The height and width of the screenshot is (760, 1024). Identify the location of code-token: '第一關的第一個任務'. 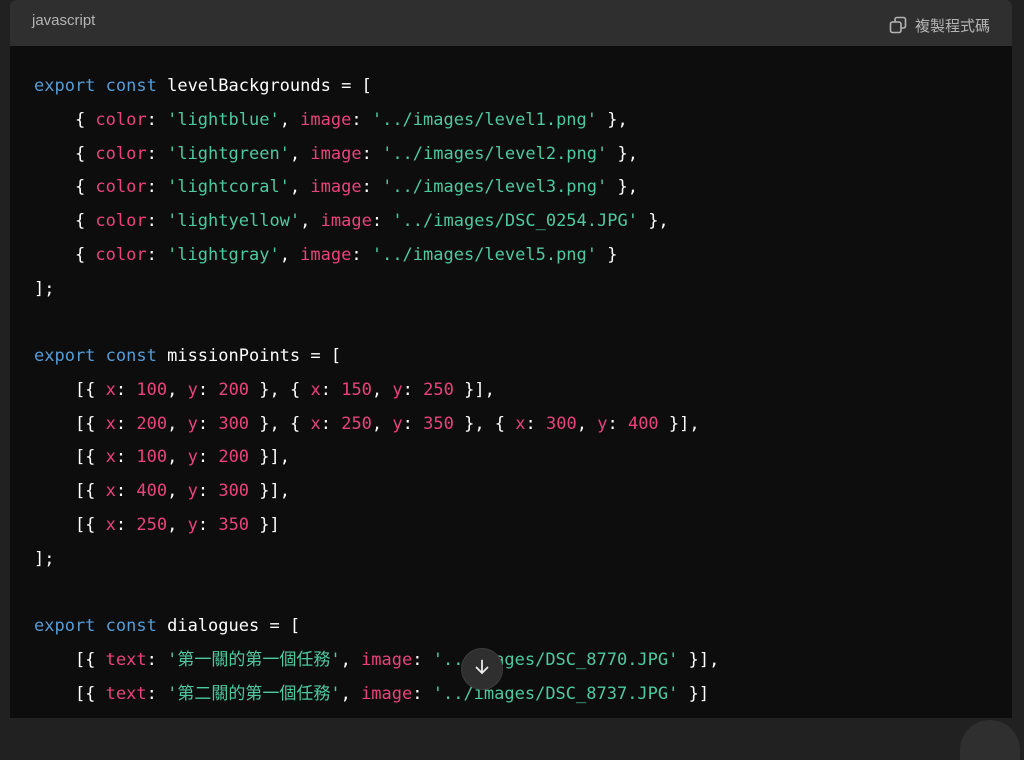
(254, 659).